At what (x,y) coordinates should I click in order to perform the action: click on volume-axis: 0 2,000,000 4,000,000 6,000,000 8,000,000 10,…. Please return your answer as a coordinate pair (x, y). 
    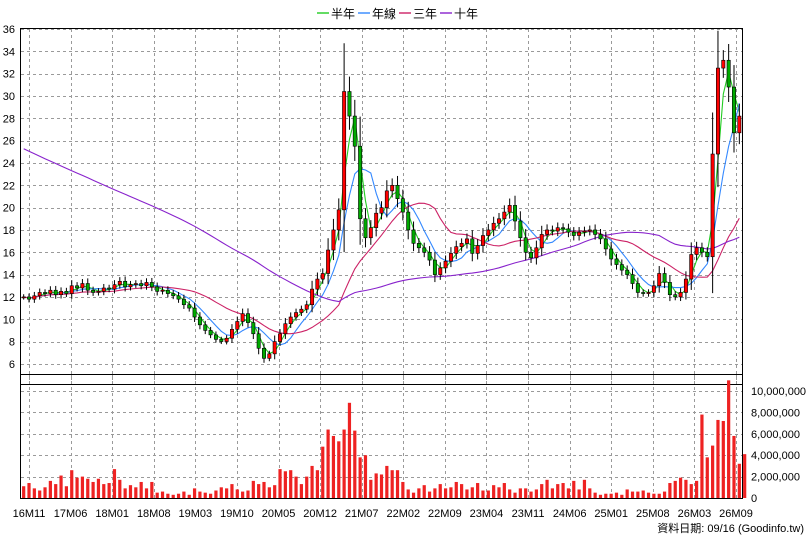
    Looking at the image, I should click on (778, 445).